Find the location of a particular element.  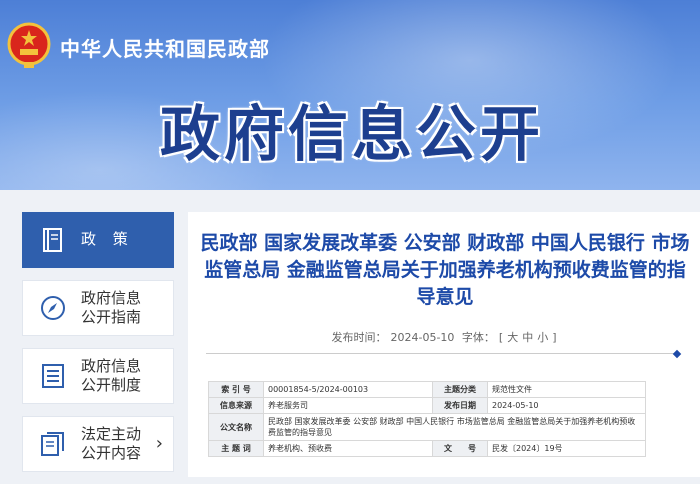

sidebar-item-label: 政府信息 公开制度 is located at coordinates (111, 376).